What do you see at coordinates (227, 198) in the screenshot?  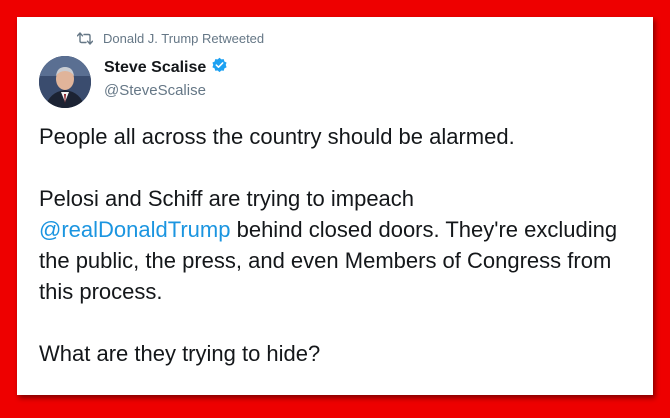 I see `tweet-paragraph-2-start: Pelosi and Schiff are trying to impeach` at bounding box center [227, 198].